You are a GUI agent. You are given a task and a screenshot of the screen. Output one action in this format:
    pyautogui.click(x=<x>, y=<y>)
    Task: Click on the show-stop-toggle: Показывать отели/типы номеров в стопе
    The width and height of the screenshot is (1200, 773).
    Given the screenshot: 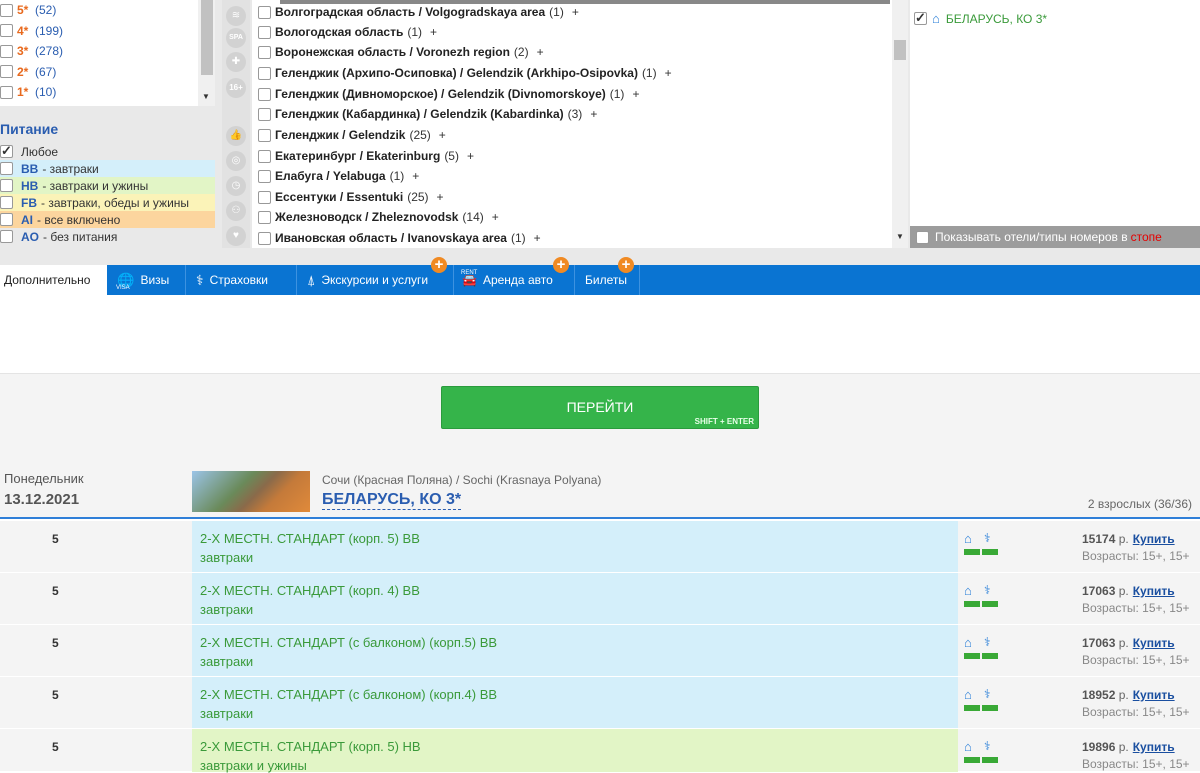 What is the action you would take?
    pyautogui.click(x=1055, y=237)
    